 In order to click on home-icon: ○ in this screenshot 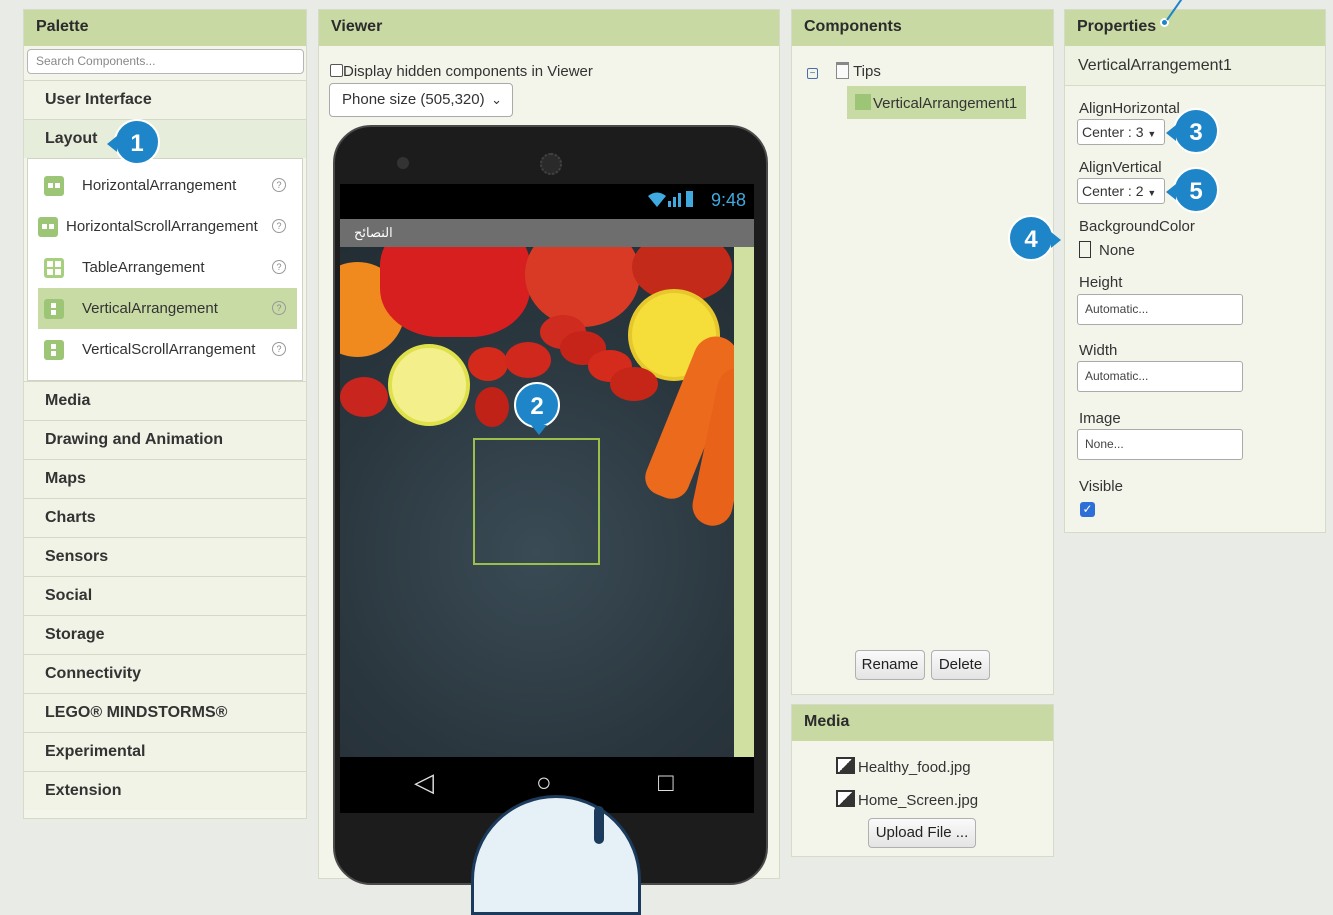, I will do `click(544, 782)`.